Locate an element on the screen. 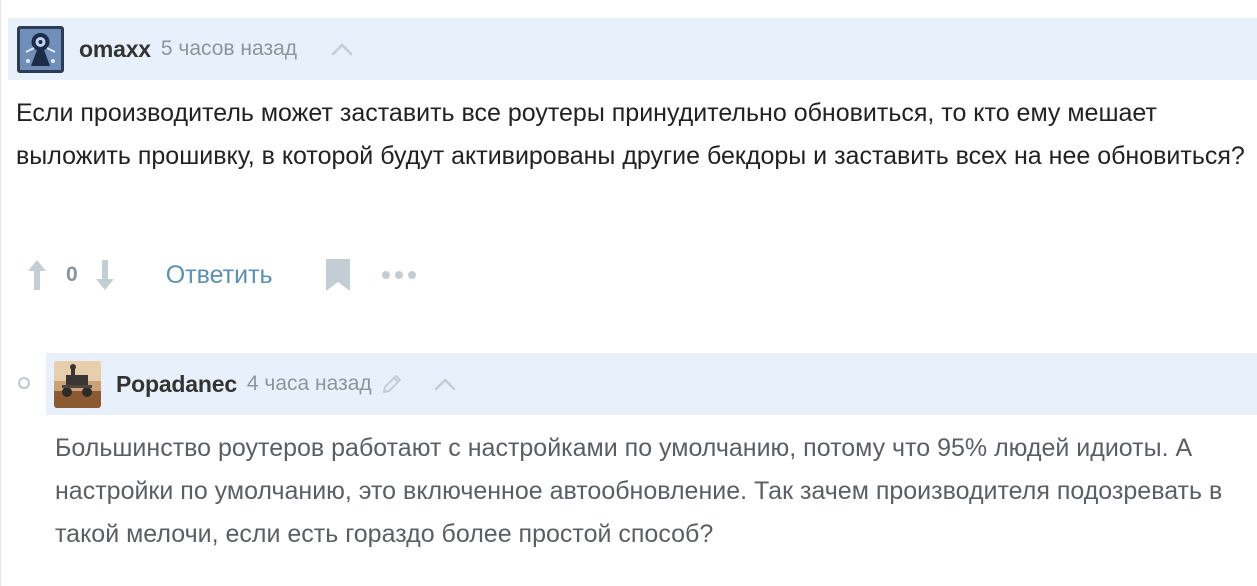 This screenshot has width=1257, height=586. downvote-icon is located at coordinates (105, 275).